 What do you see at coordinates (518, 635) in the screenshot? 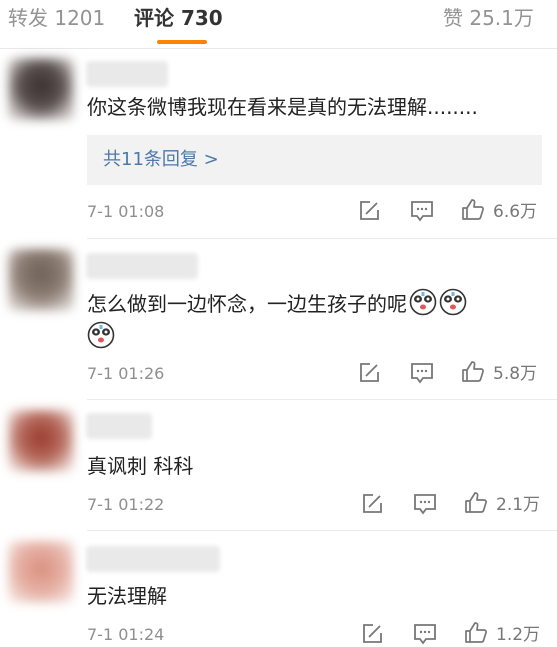
I see `like-count: 1.2万` at bounding box center [518, 635].